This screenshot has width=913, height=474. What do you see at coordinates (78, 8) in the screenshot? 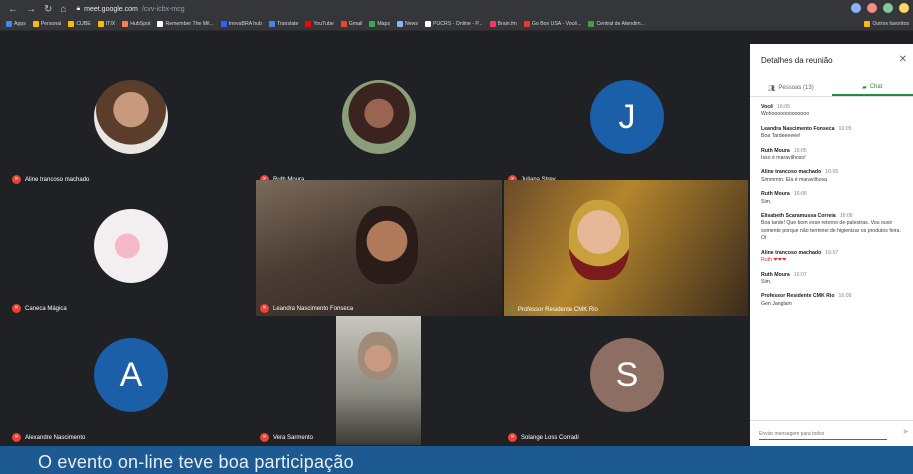
I see `lock-icon: 🔒︎` at bounding box center [78, 8].